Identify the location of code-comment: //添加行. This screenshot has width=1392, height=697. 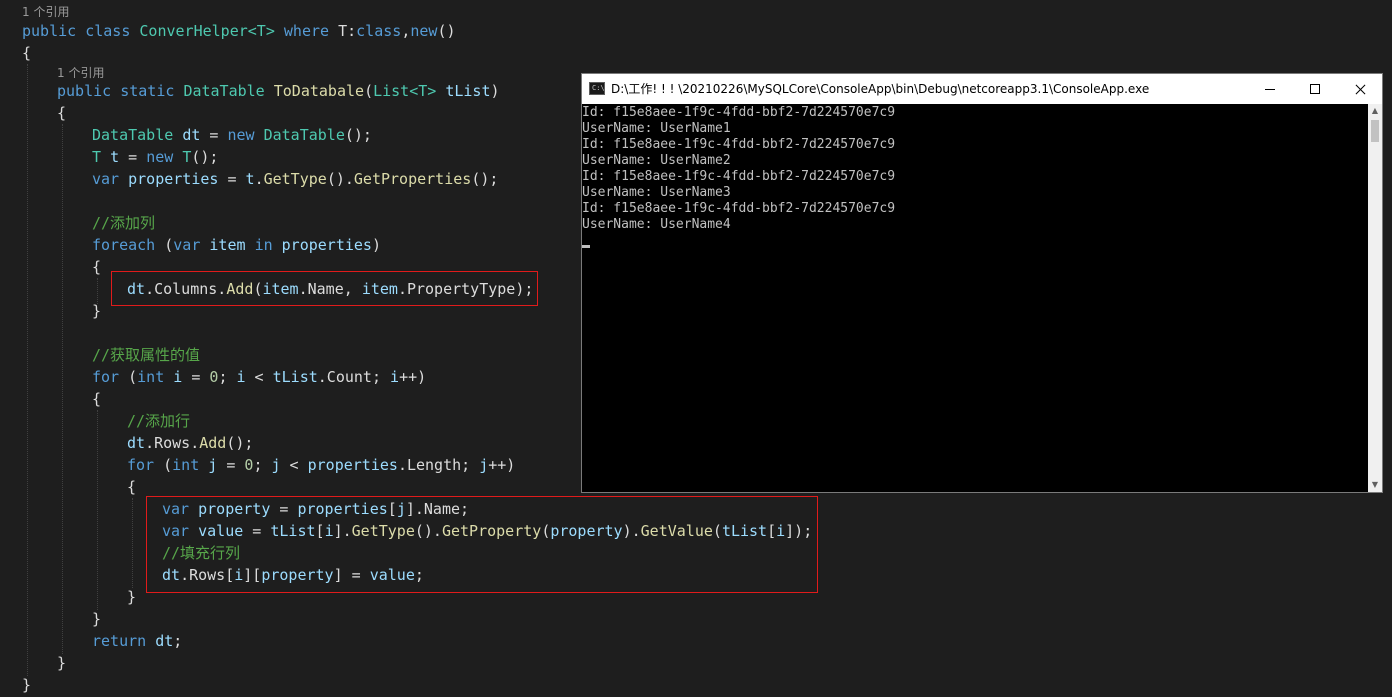
(158, 421).